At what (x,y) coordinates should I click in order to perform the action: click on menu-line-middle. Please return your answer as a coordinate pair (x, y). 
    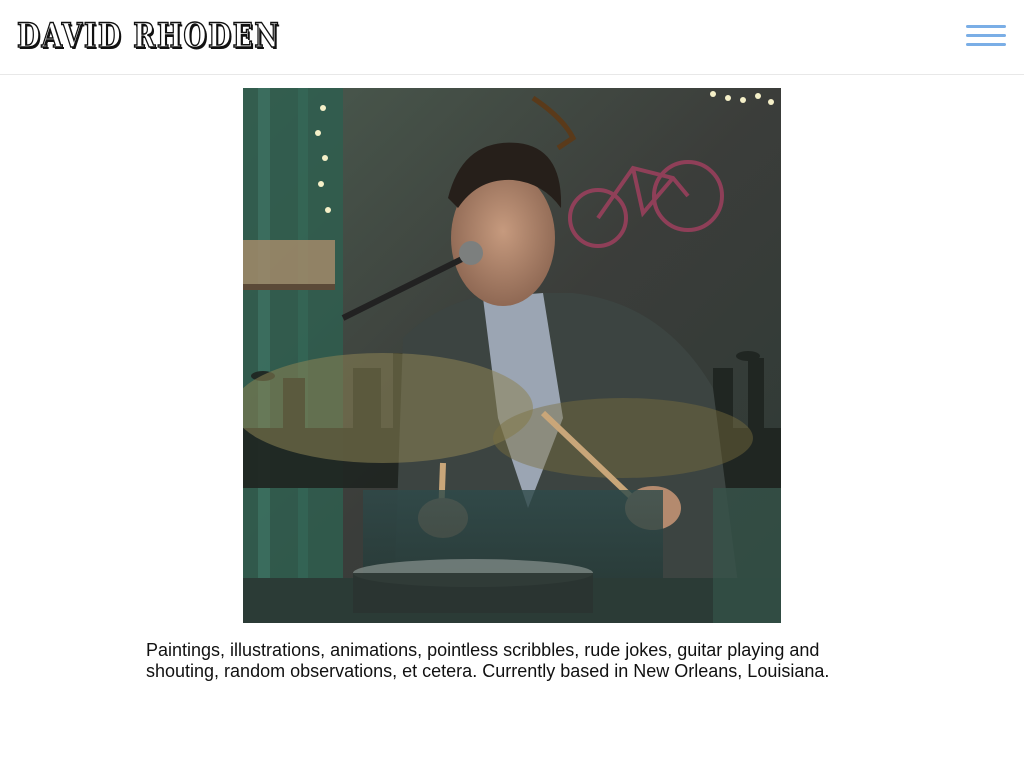
    Looking at the image, I should click on (986, 35).